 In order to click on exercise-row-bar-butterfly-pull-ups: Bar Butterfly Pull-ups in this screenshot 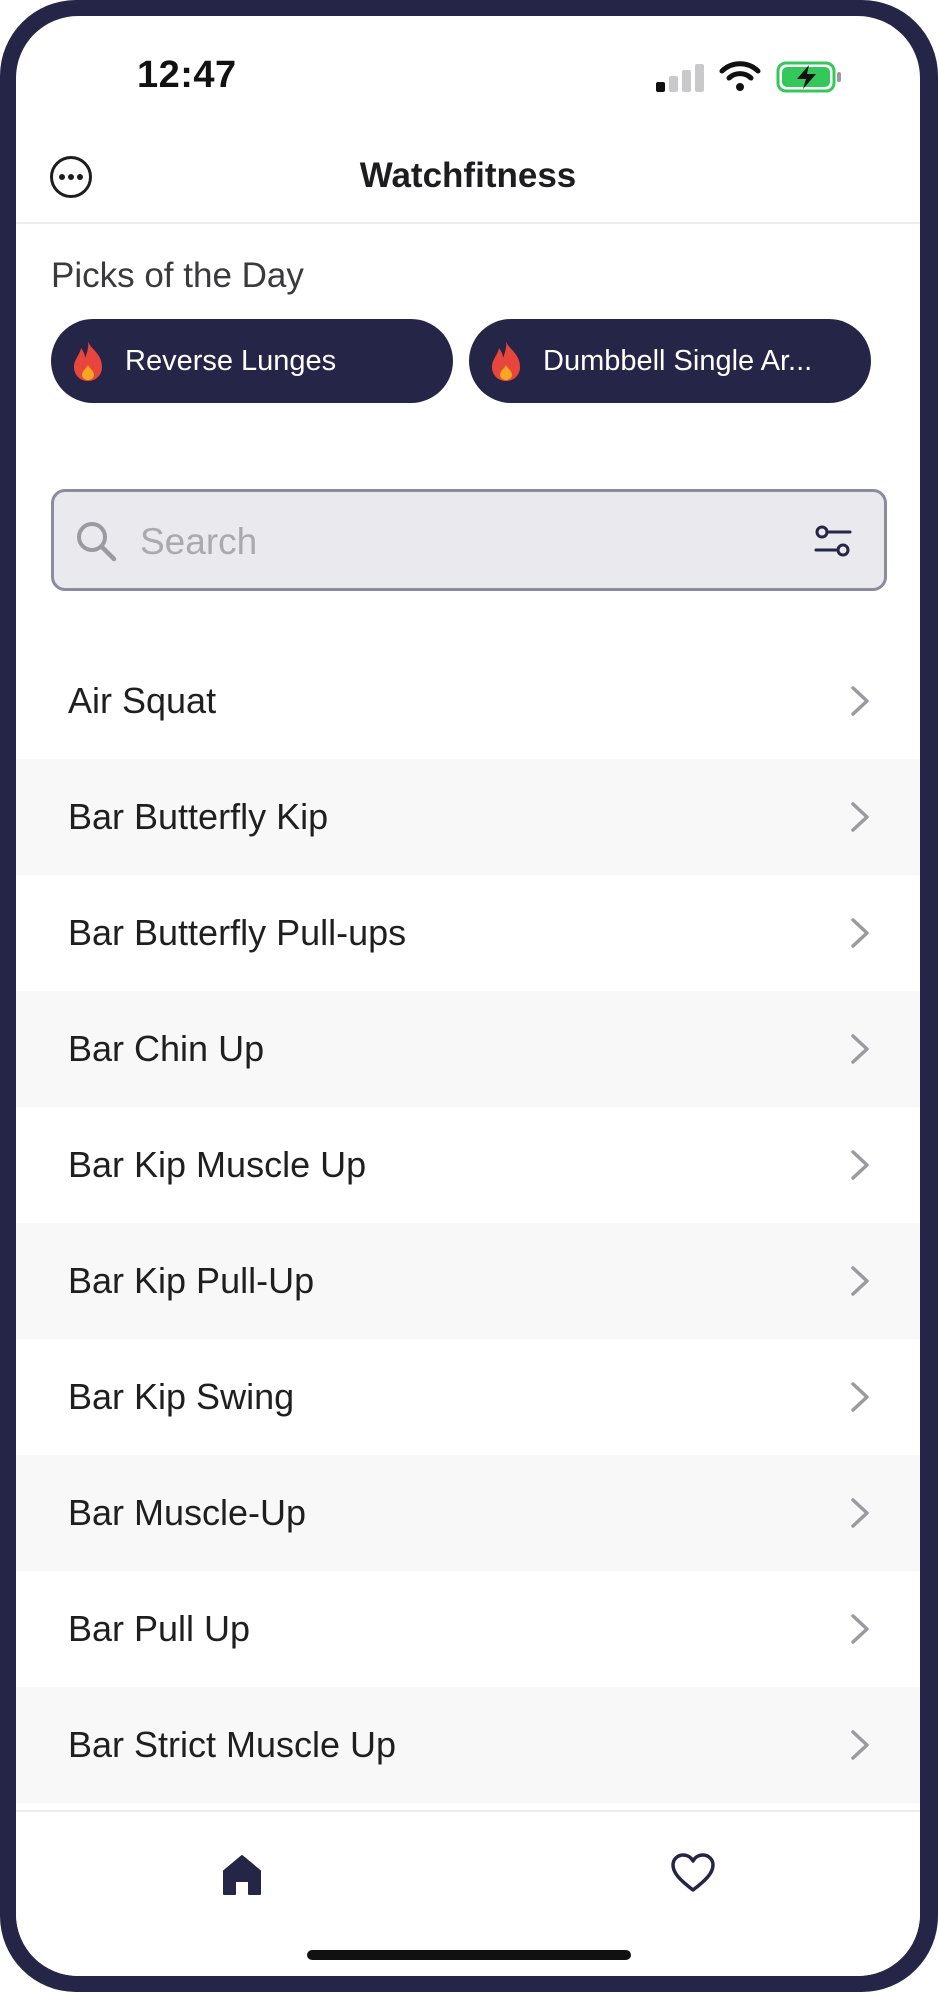, I will do `click(468, 933)`.